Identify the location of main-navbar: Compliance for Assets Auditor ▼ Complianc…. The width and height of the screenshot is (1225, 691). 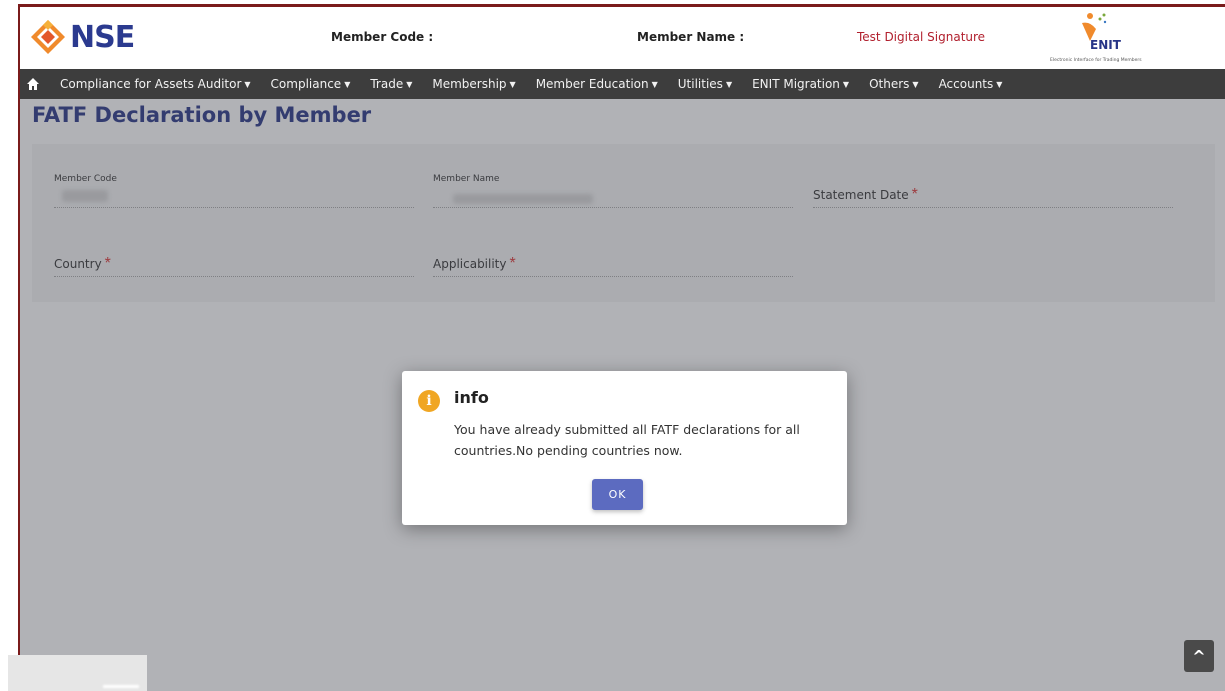
(622, 84).